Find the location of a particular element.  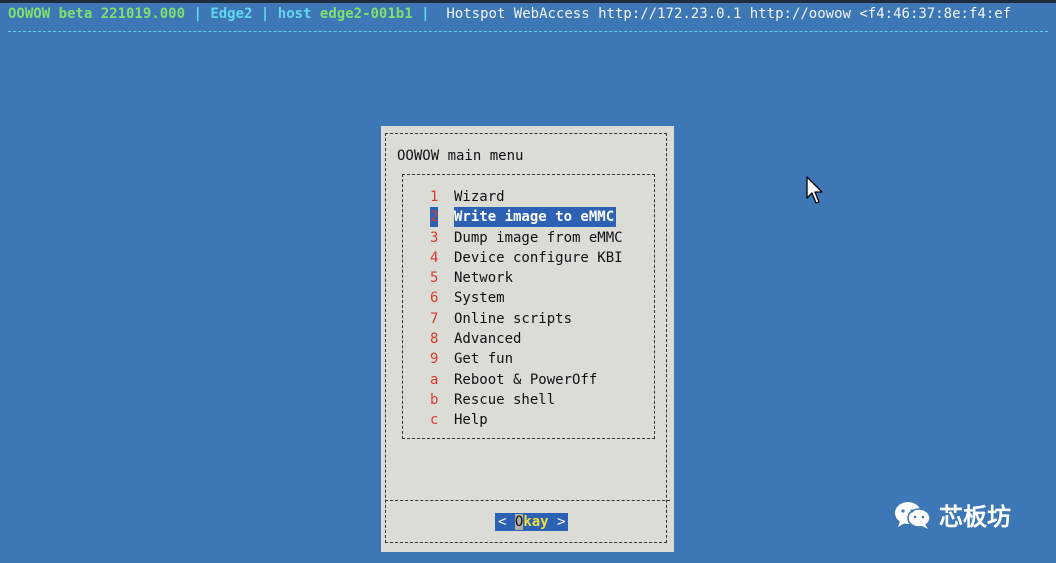

menu-item-advanced: 8 Advanced is located at coordinates (540, 339).